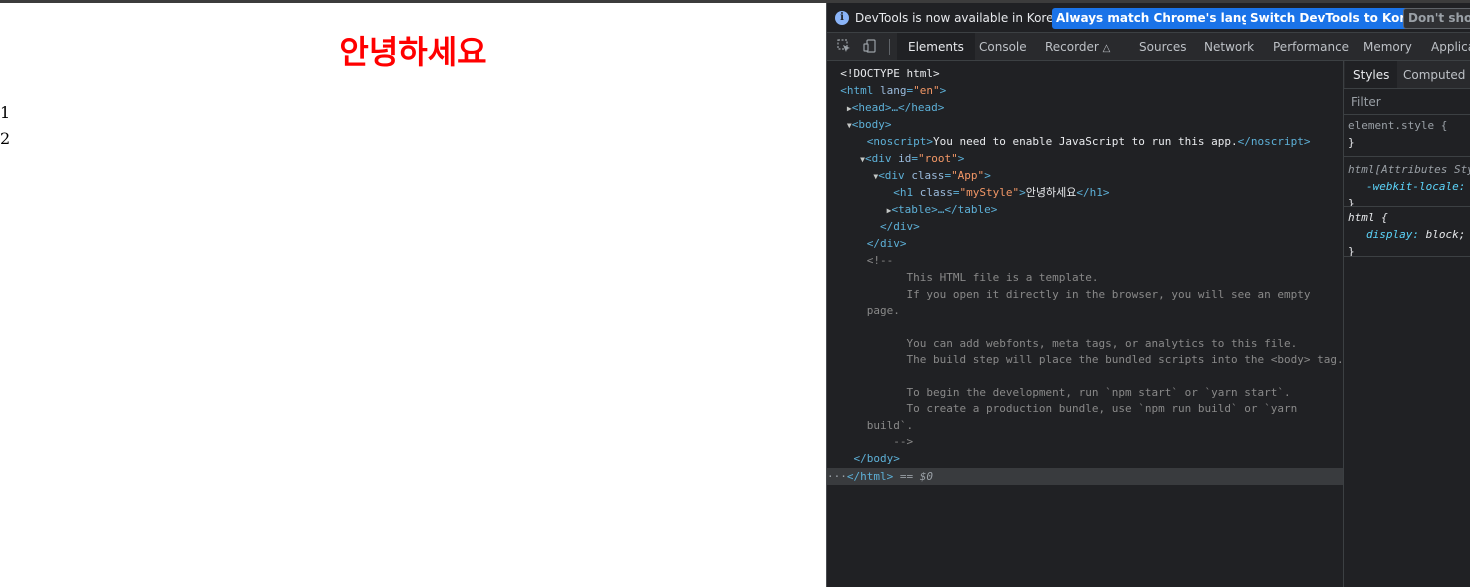 This screenshot has width=1470, height=587. I want to click on webkit-locale-property: -webkit-locale:, so click(1416, 186).